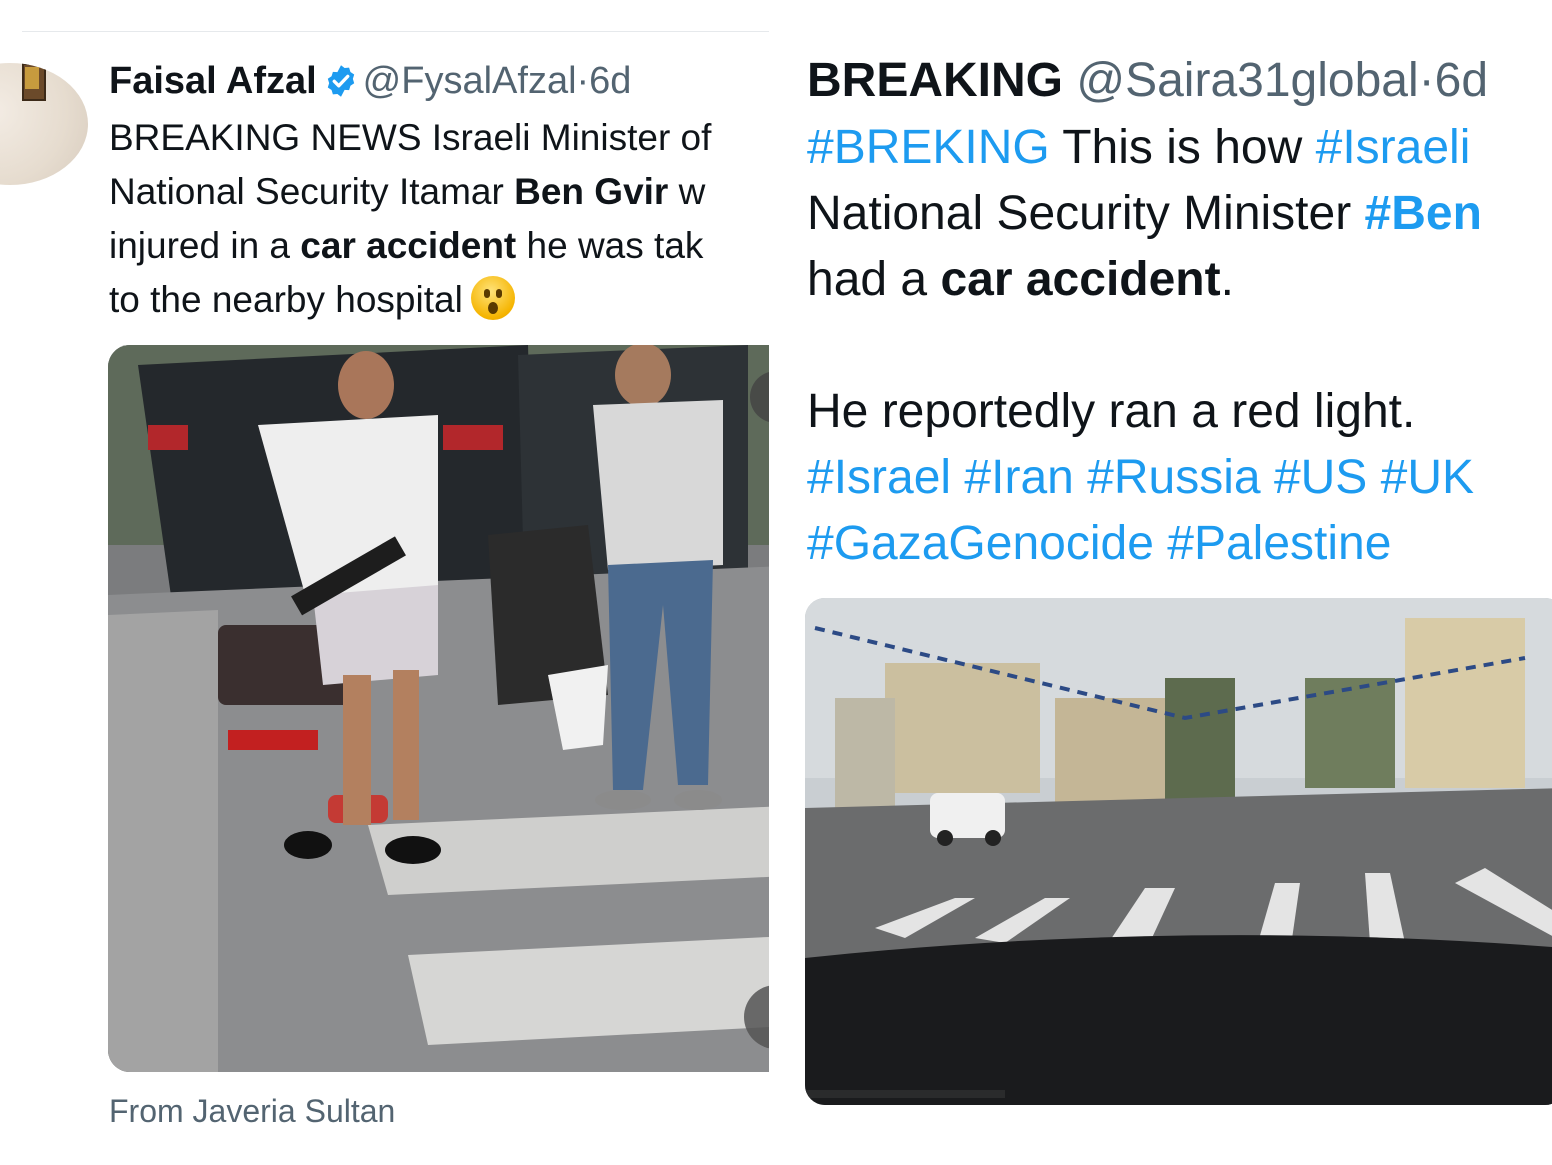  I want to click on hashtag-link: #Ben, so click(1423, 213).